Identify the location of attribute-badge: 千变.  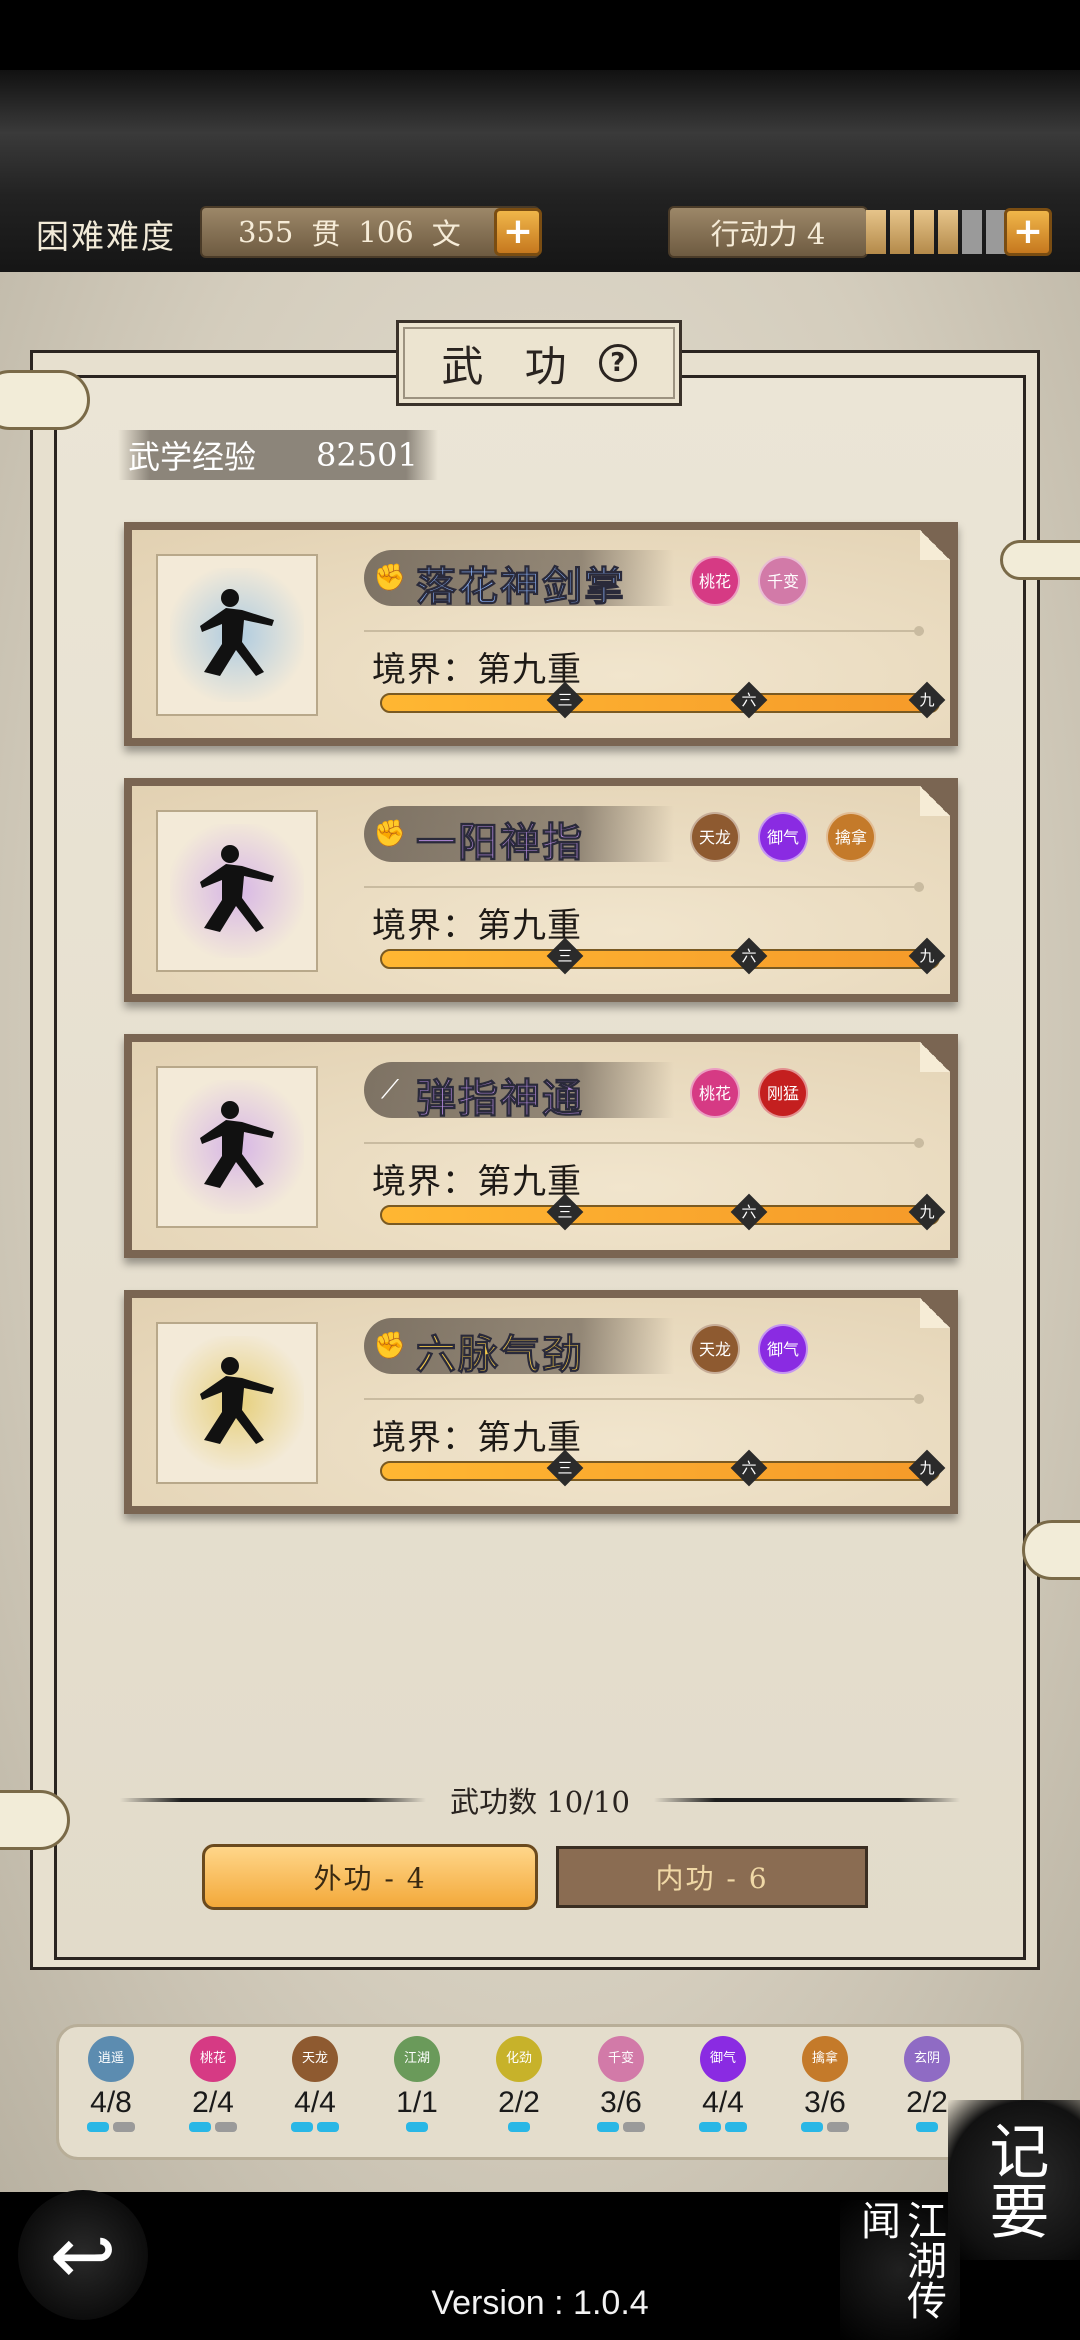
(621, 2059).